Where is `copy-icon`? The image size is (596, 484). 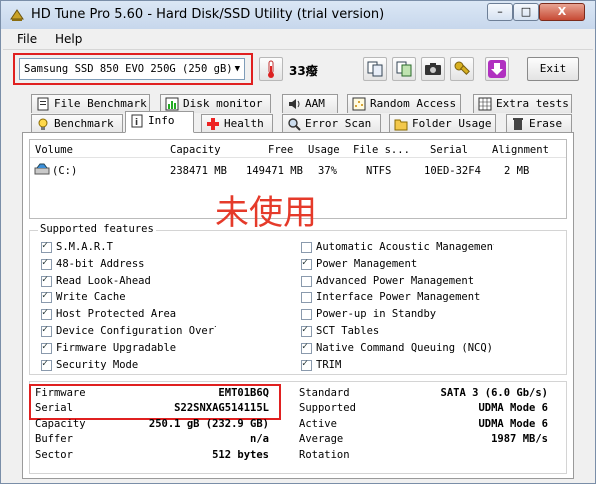
copy-icon is located at coordinates (375, 69).